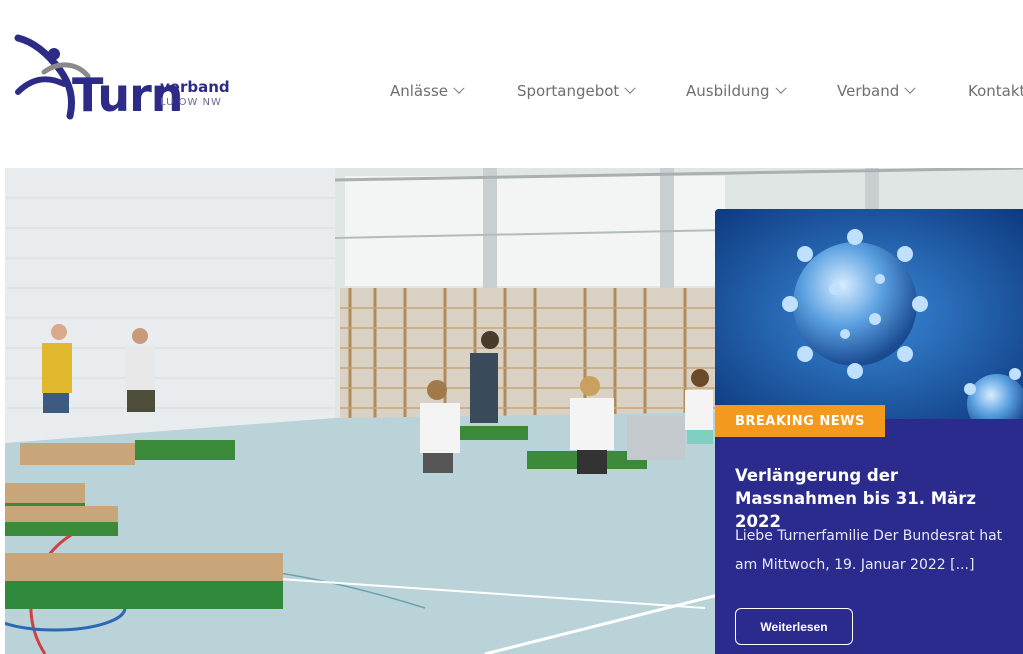 The height and width of the screenshot is (654, 1023). What do you see at coordinates (800, 421) in the screenshot?
I see `breaking-news-badge: BREAKING NEWS` at bounding box center [800, 421].